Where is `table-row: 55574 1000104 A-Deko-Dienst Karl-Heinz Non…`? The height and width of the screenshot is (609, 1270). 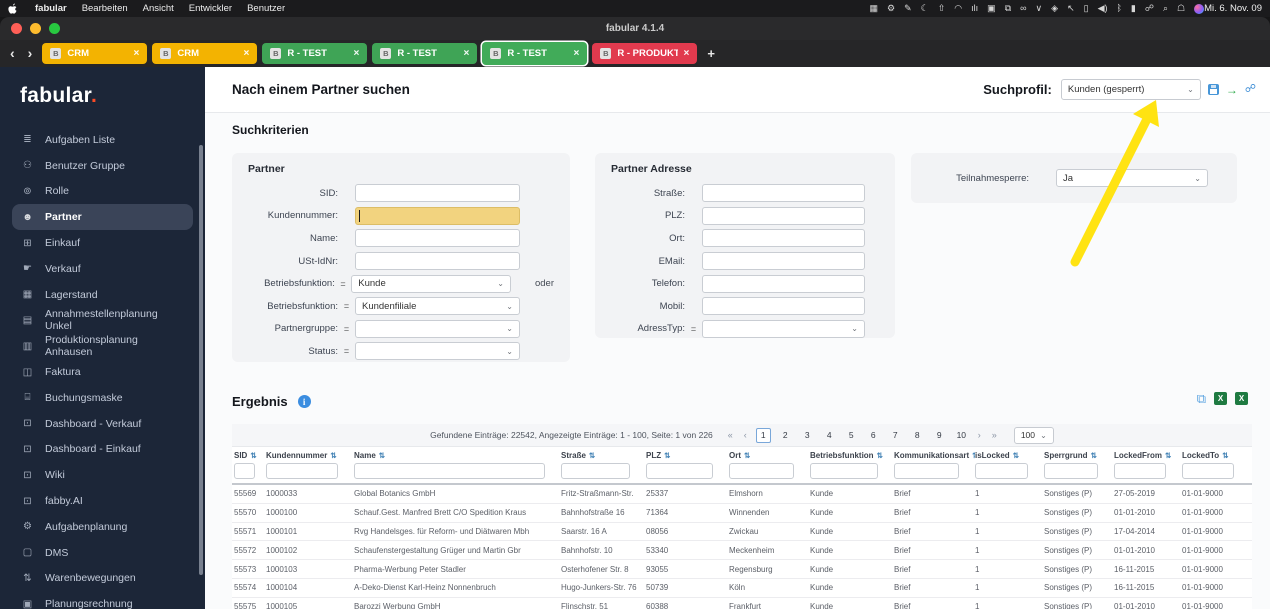 table-row: 55574 1000104 A-Deko-Dienst Karl-Heinz Non… is located at coordinates (742, 588).